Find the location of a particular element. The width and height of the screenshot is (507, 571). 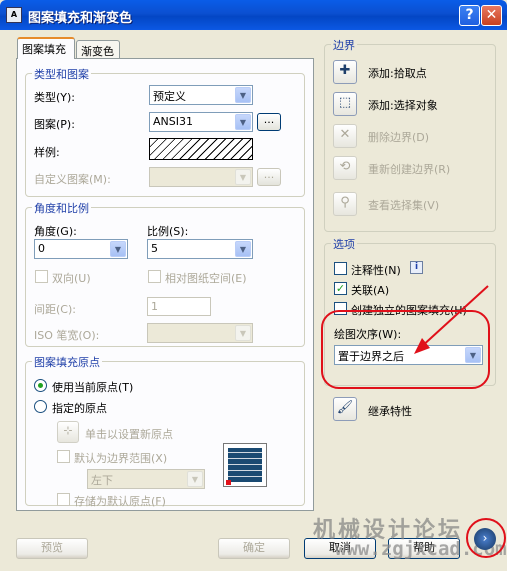

preview-button: 预览 is located at coordinates (52, 548).